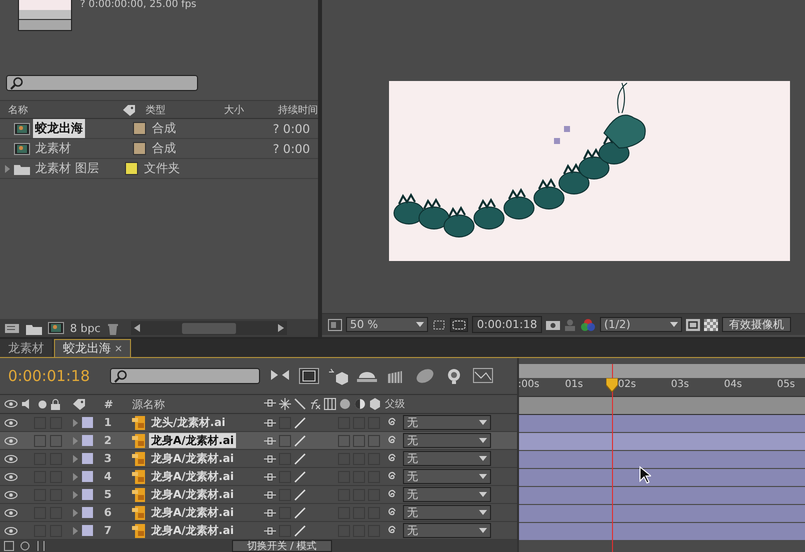  Describe the element at coordinates (588, 325) in the screenshot. I see `color-channels-icon` at that location.